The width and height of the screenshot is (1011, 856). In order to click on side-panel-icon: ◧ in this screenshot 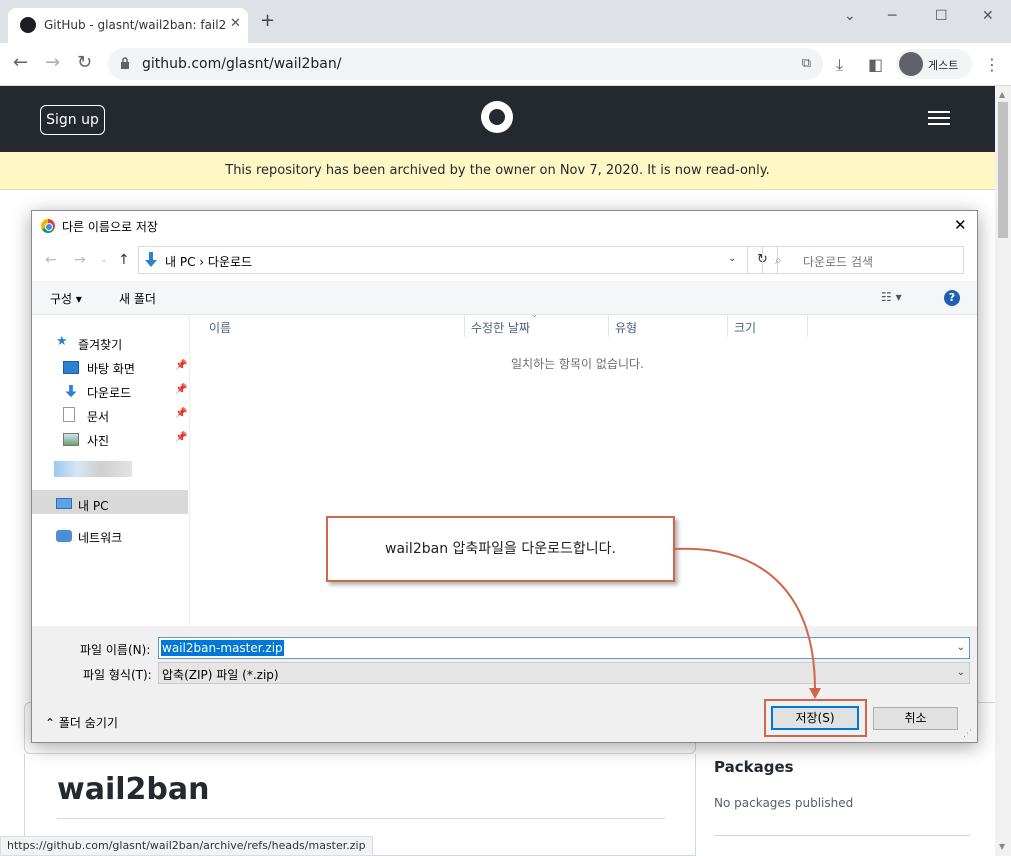, I will do `click(875, 64)`.